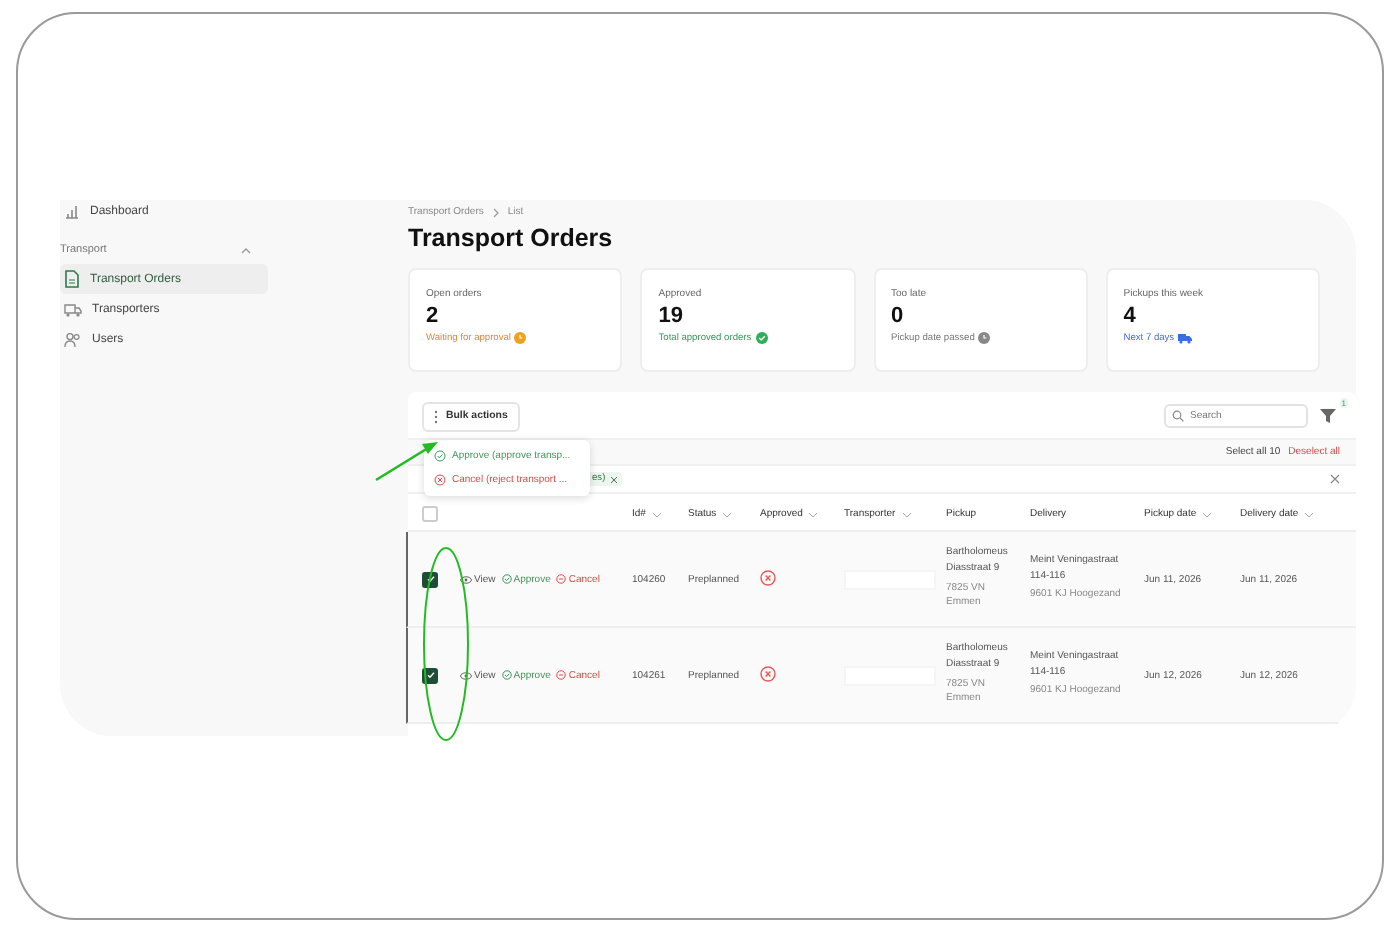 This screenshot has width=1400, height=938. I want to click on stat-value: 0, so click(898, 316).